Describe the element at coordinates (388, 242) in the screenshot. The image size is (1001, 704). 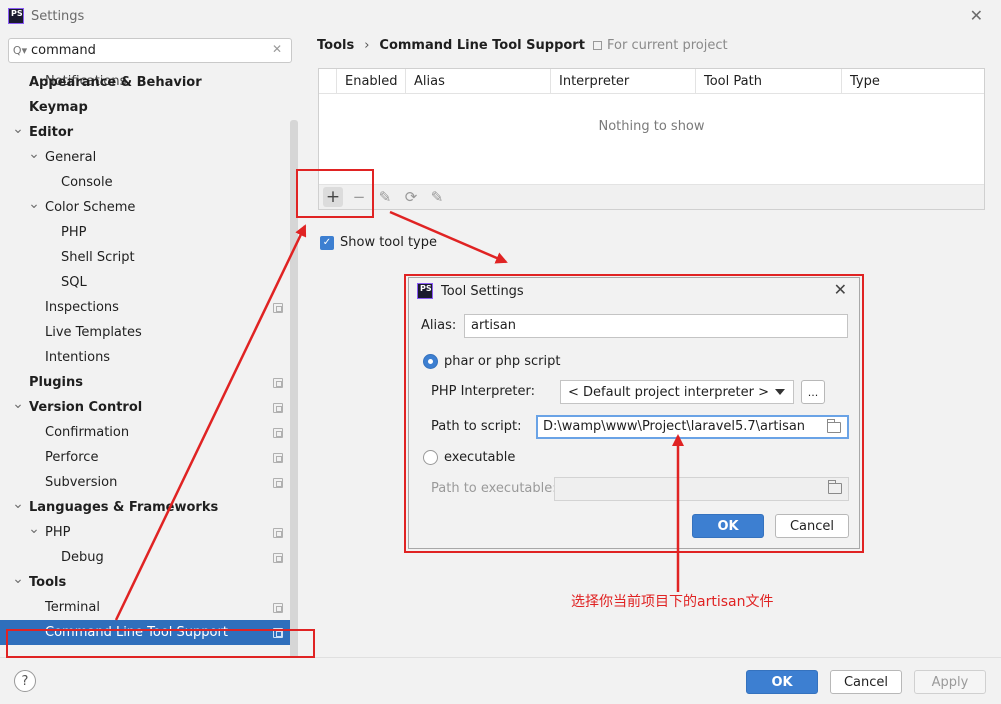
I see `show-tool-type-label: Show tool type` at that location.